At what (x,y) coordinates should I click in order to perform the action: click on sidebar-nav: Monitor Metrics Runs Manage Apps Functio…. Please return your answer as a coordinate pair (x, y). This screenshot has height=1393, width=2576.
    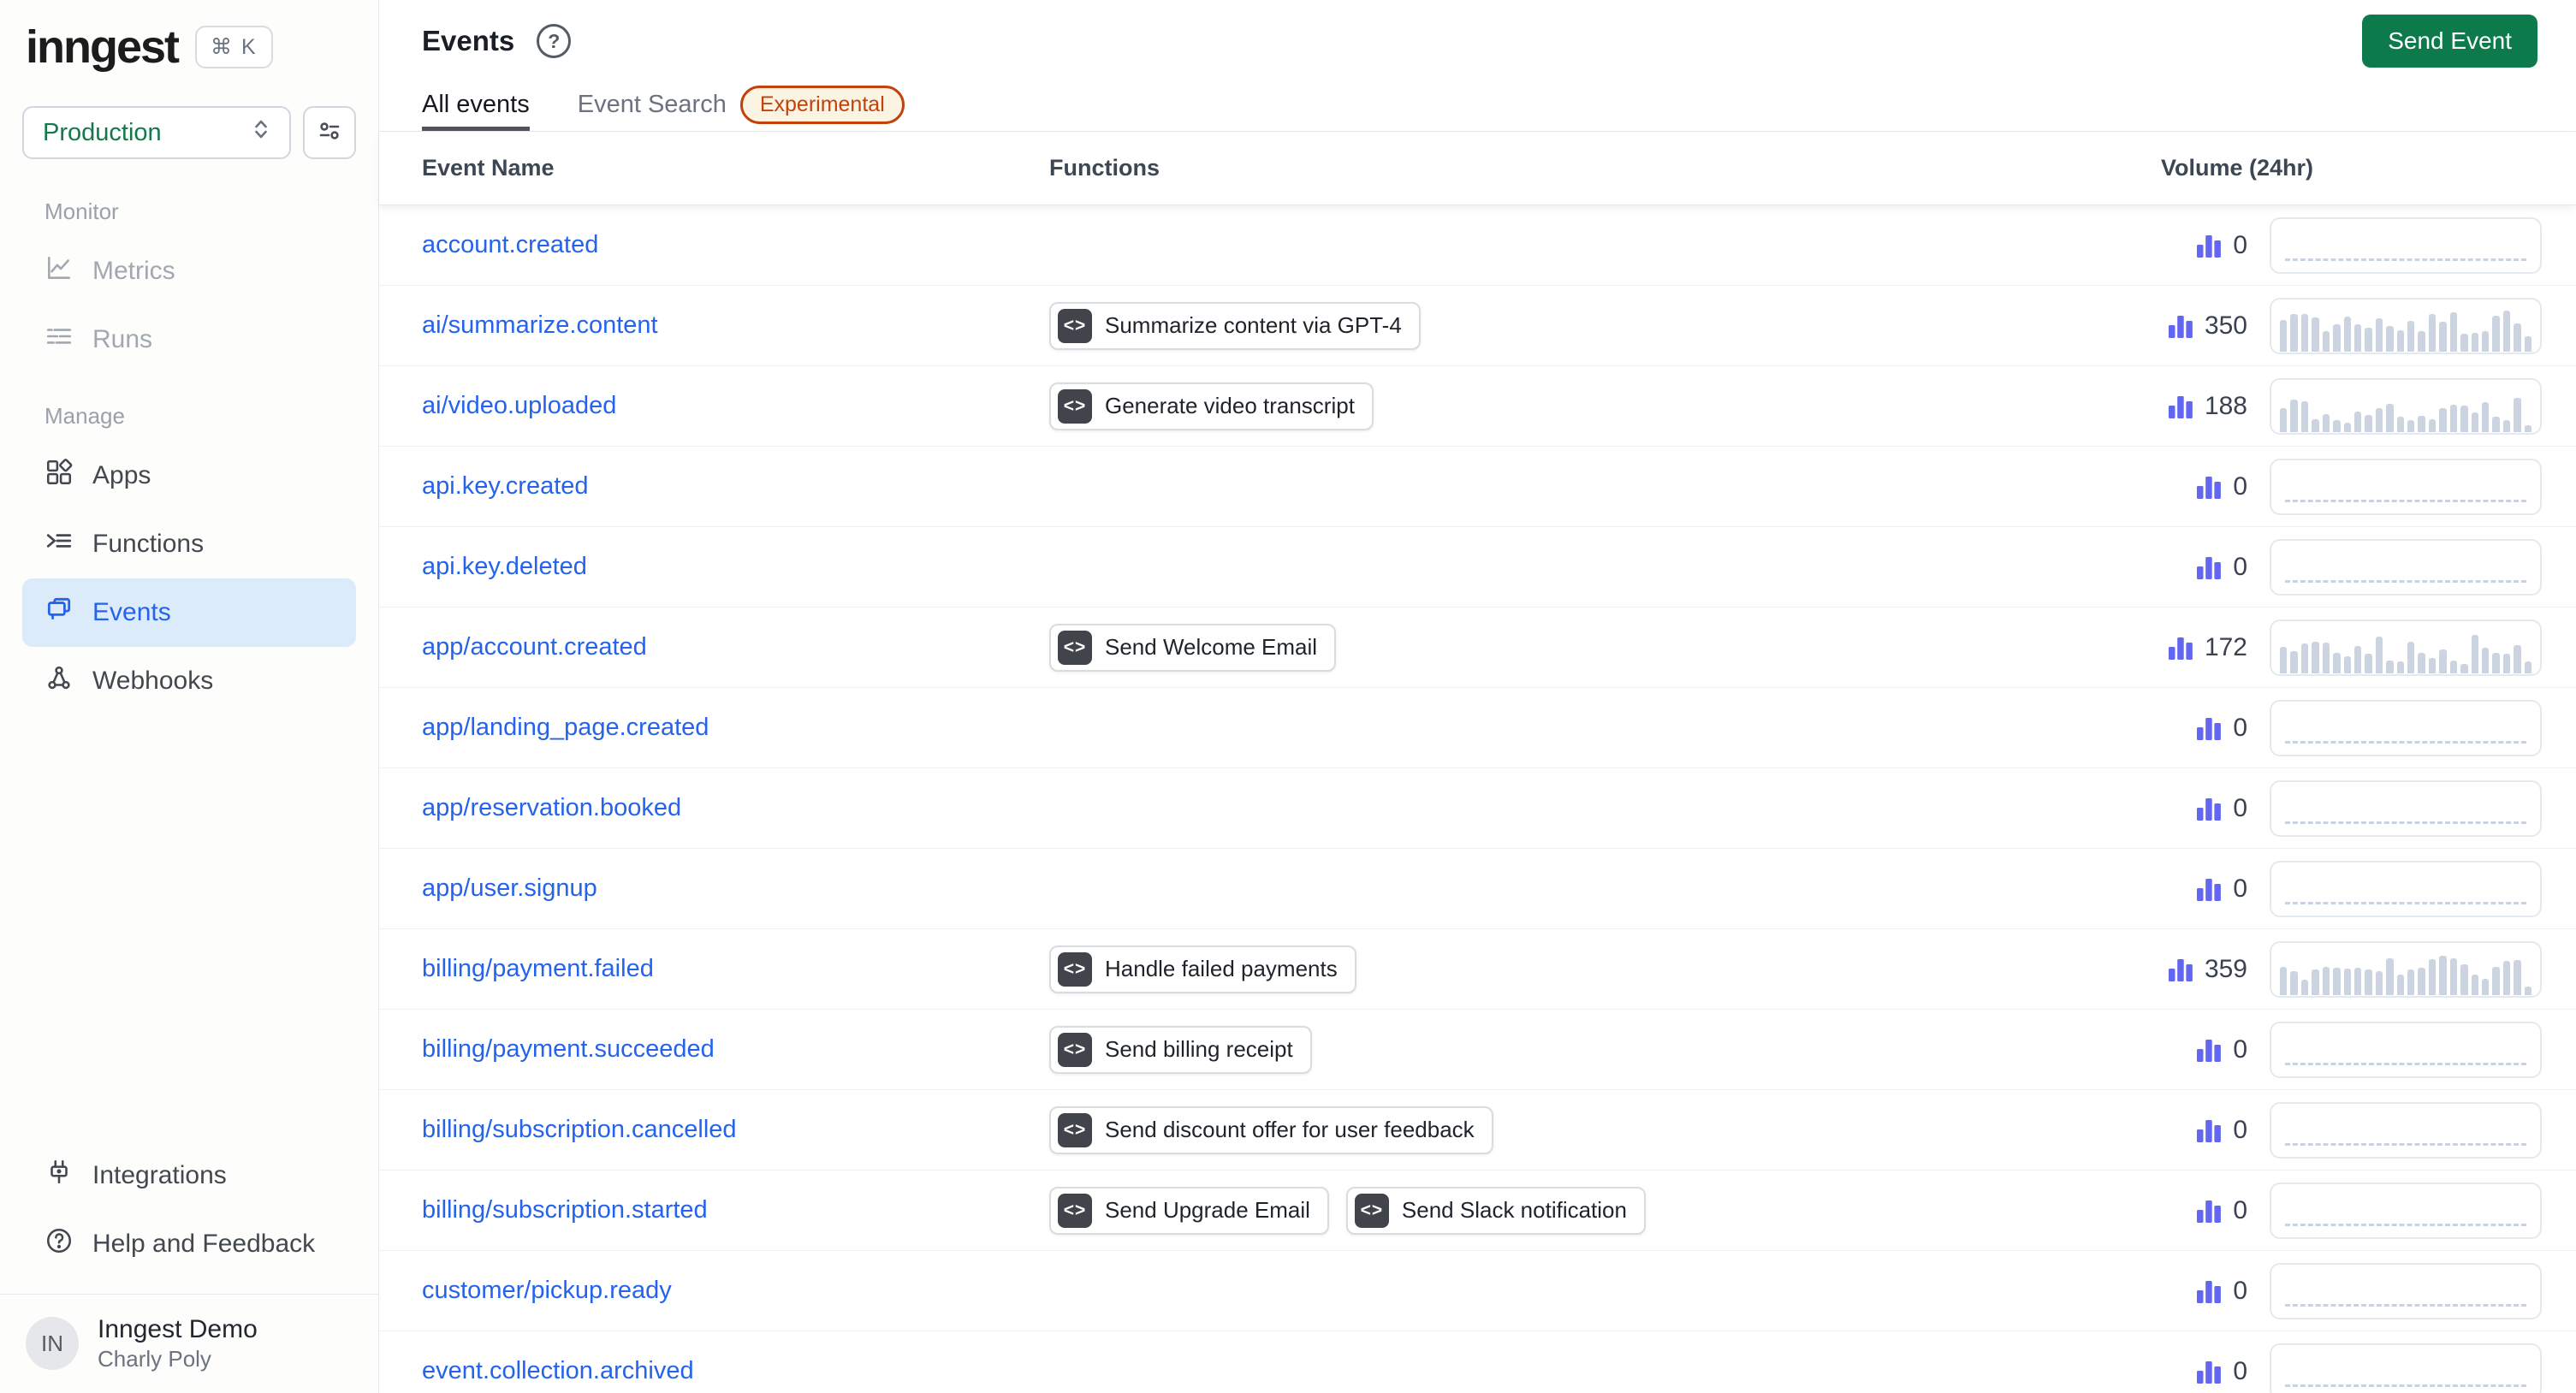
    Looking at the image, I should click on (189, 457).